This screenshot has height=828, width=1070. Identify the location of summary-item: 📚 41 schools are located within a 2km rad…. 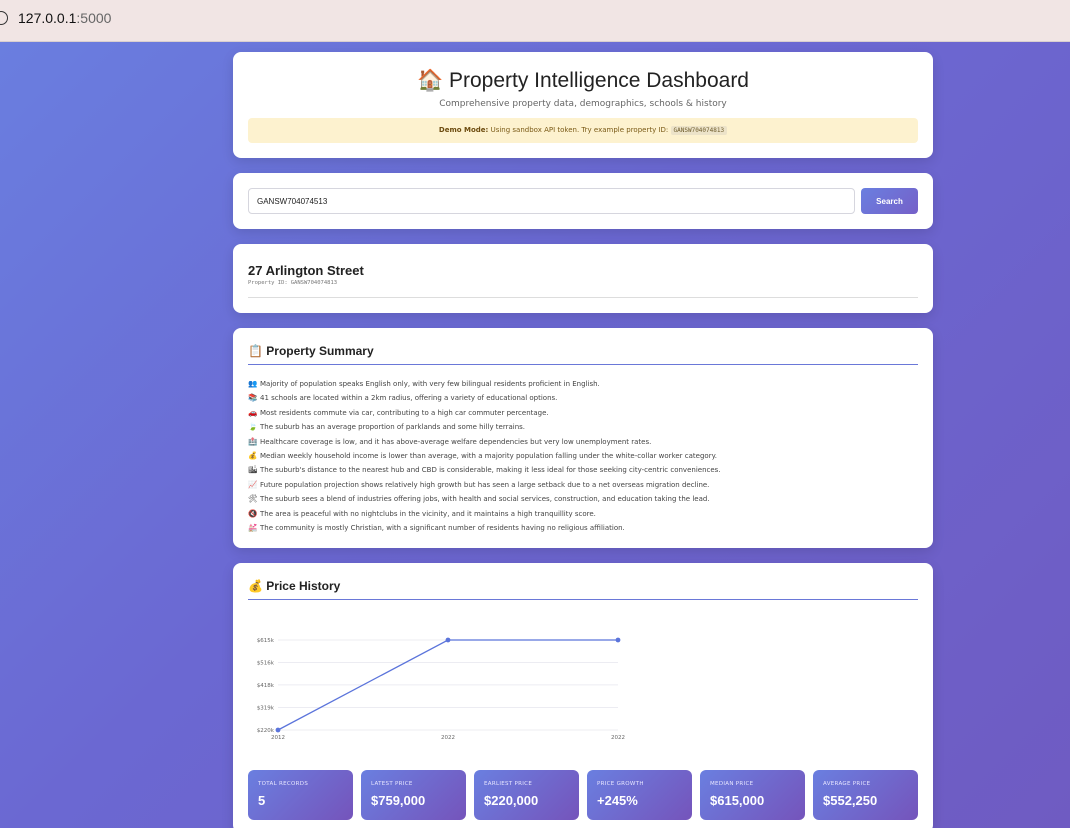
(484, 398).